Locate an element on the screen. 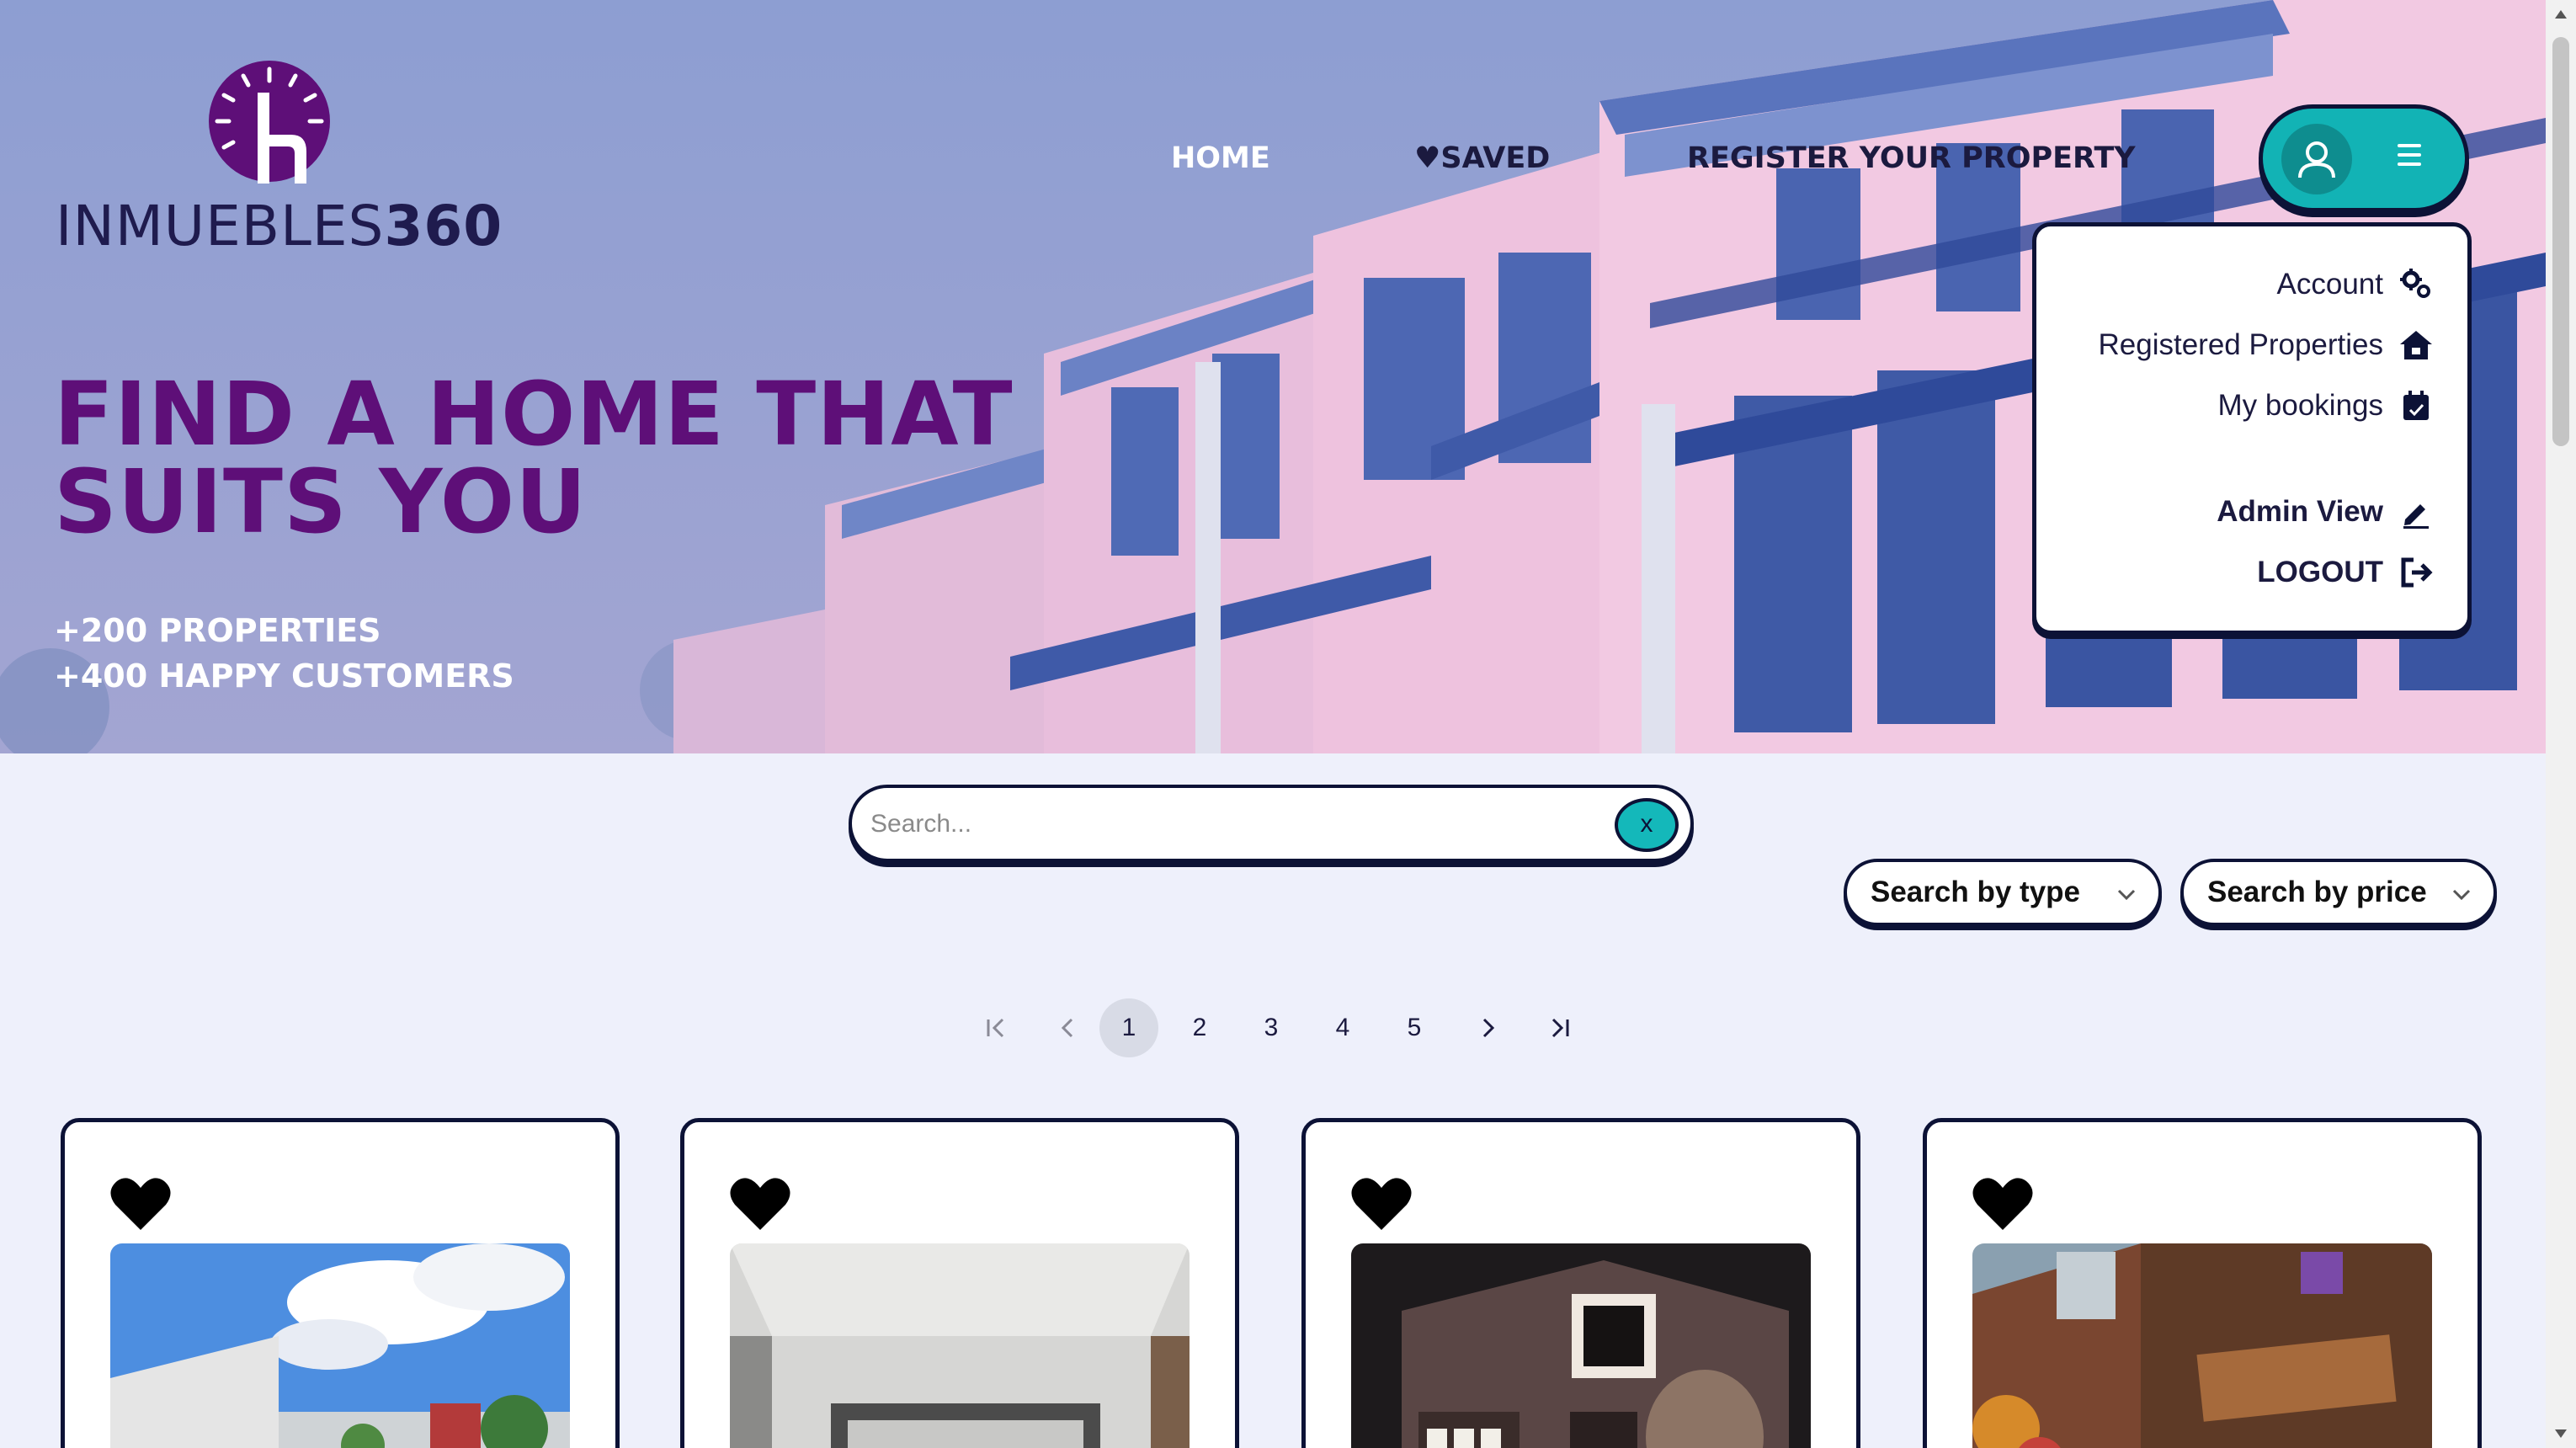  menu-item-label: Account is located at coordinates (2329, 284).